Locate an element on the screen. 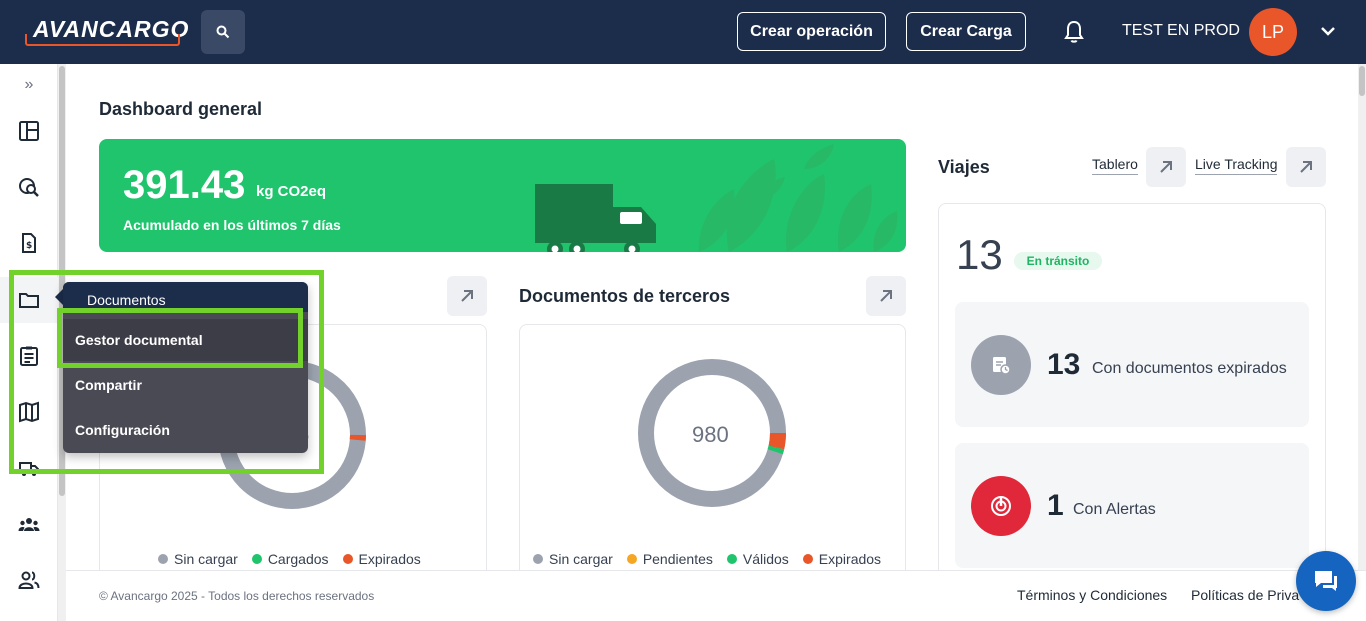 This screenshot has height=621, width=1366. sidebar-item-dashboard is located at coordinates (29, 131).